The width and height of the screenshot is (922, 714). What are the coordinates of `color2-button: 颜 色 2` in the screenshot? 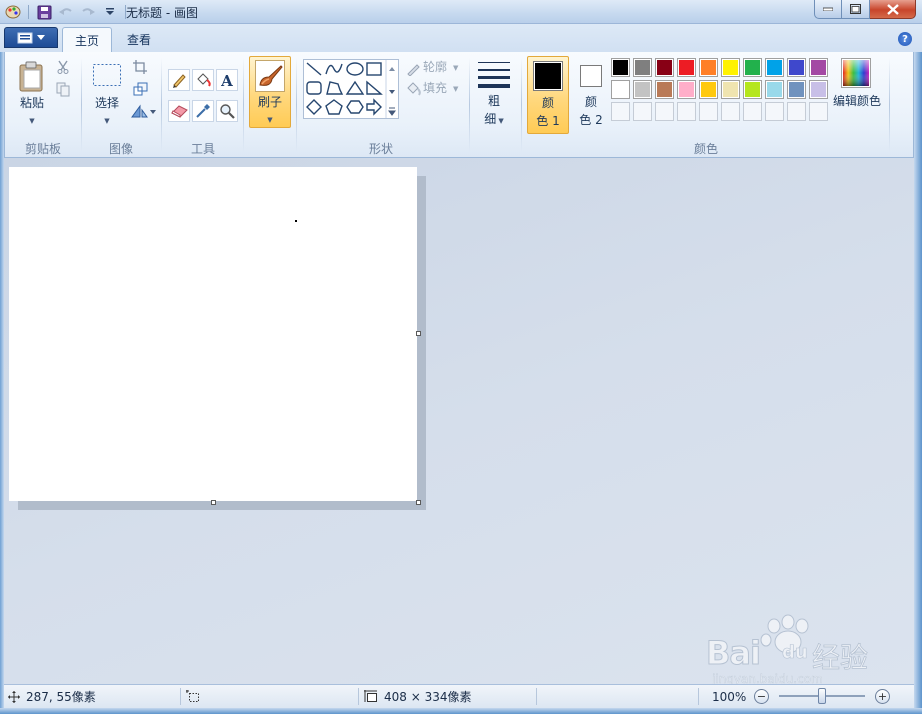 It's located at (592, 95).